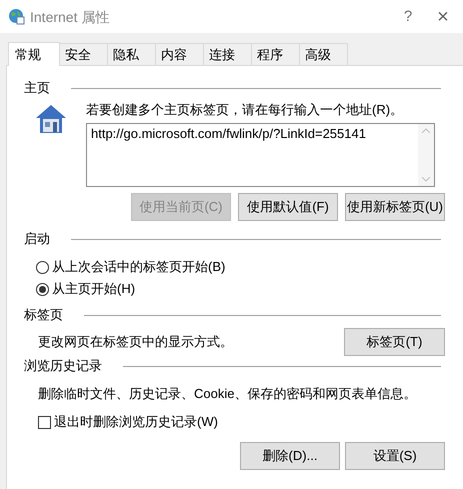 Image resolution: width=463 pixels, height=489 pixels. I want to click on home-page-button: 使用新标签页(U), so click(395, 207).